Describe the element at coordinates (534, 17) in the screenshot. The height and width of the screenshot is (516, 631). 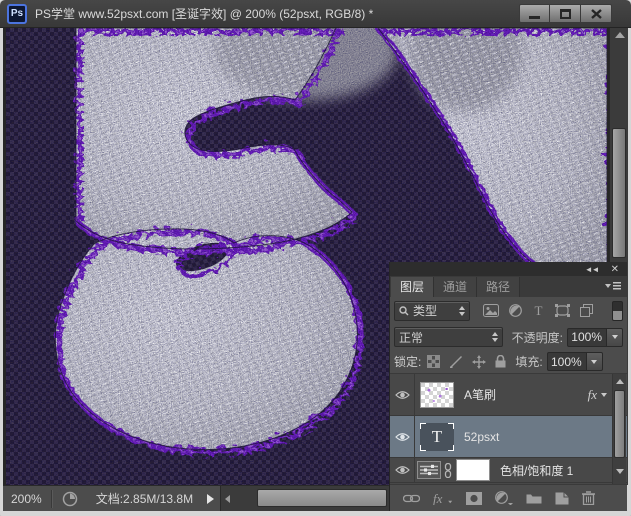
I see `minimize-icon` at that location.